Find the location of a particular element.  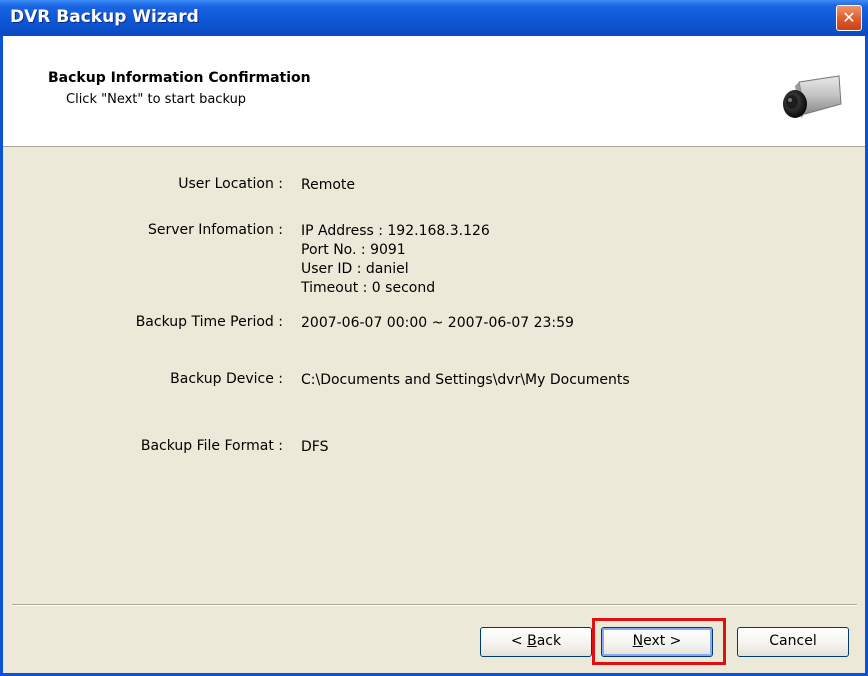

user-location-value: Remote is located at coordinates (328, 185).